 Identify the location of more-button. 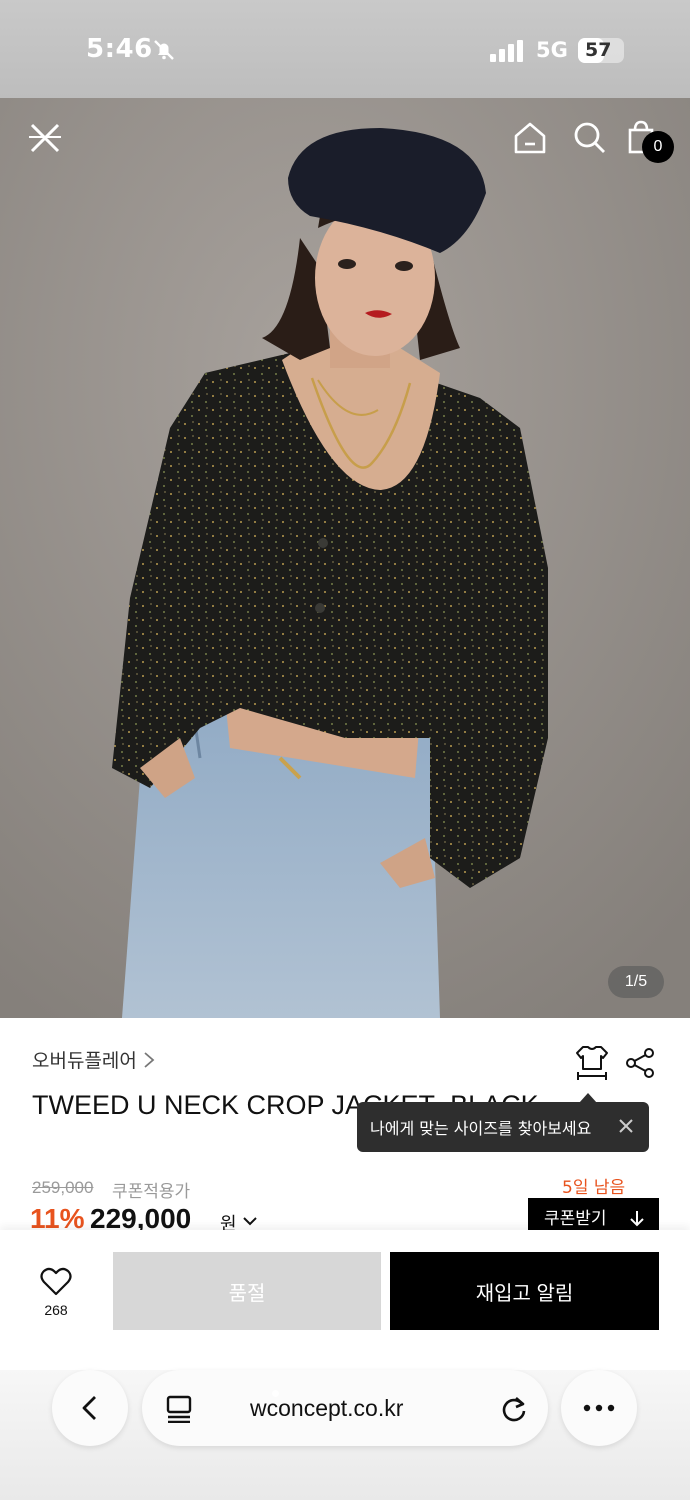
(599, 1408).